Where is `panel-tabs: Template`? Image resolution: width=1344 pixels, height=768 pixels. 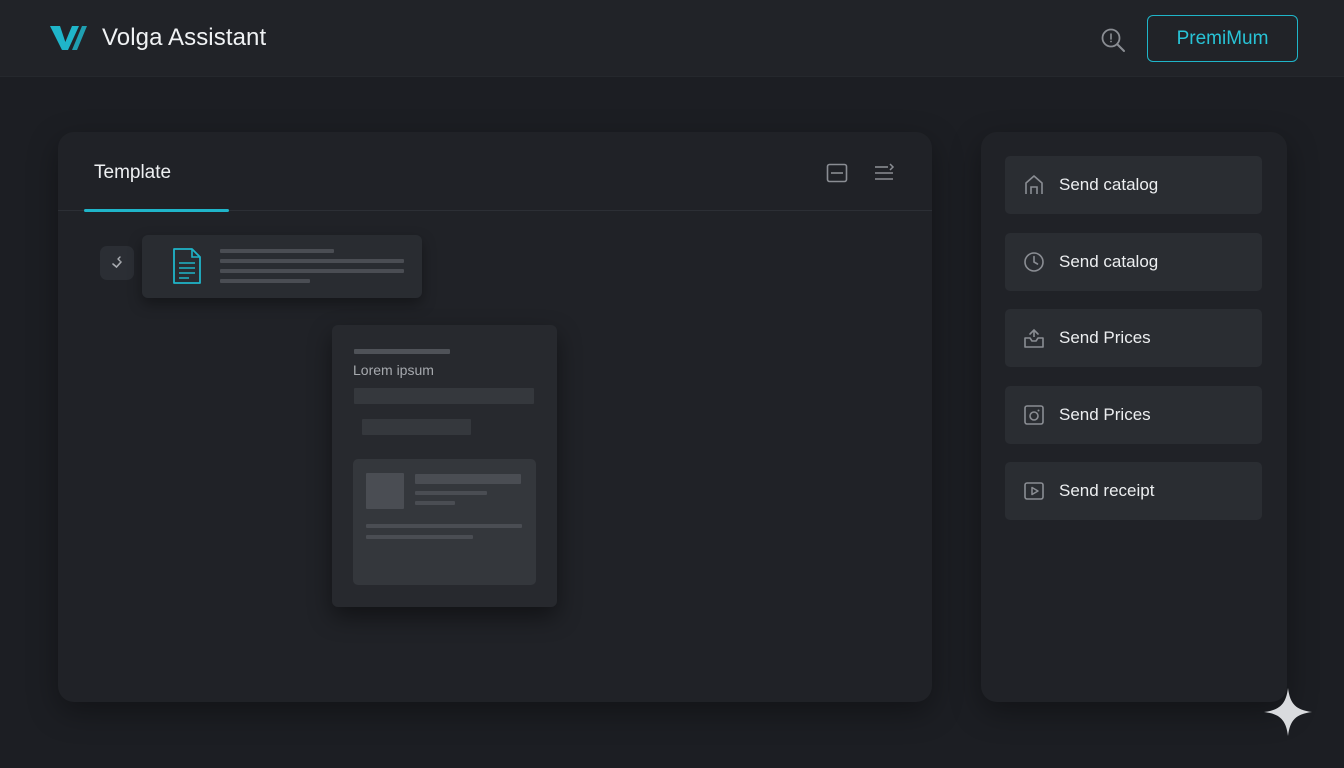 panel-tabs: Template is located at coordinates (495, 172).